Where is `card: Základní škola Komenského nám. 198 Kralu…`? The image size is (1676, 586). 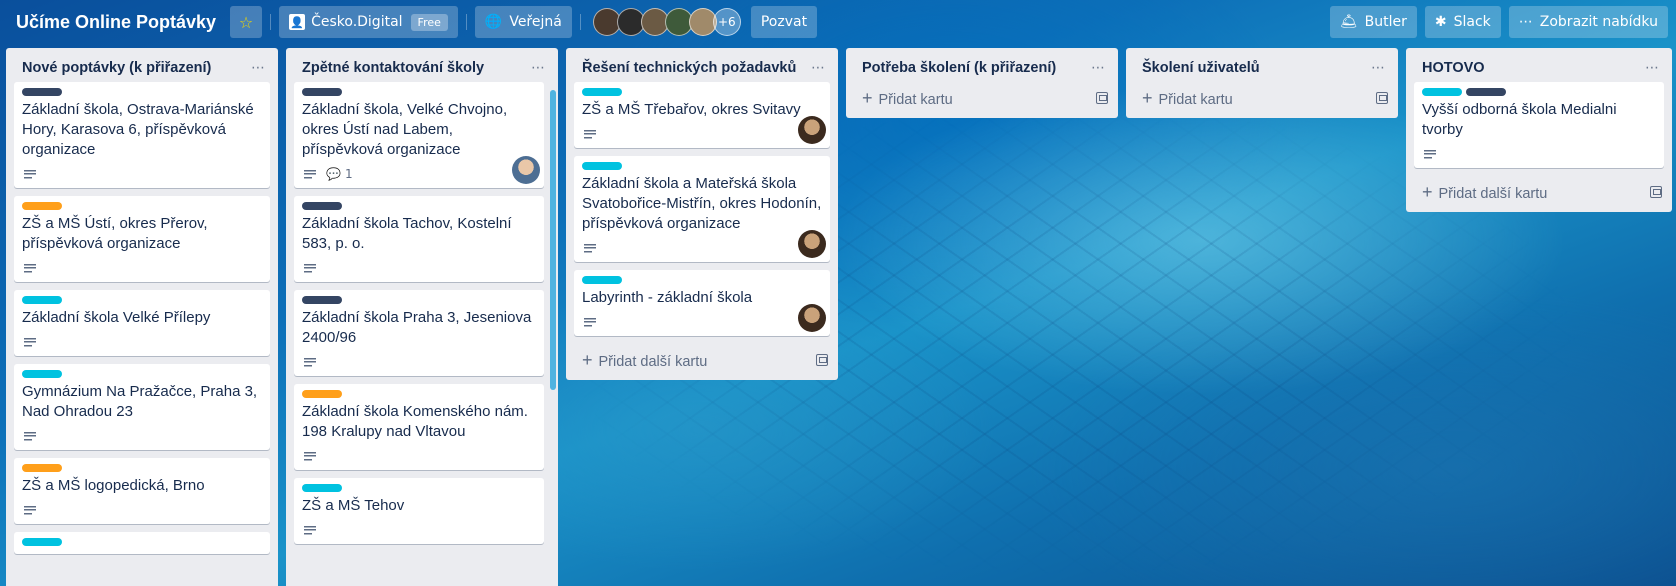 card: Základní škola Komenského nám. 198 Kralu… is located at coordinates (419, 427).